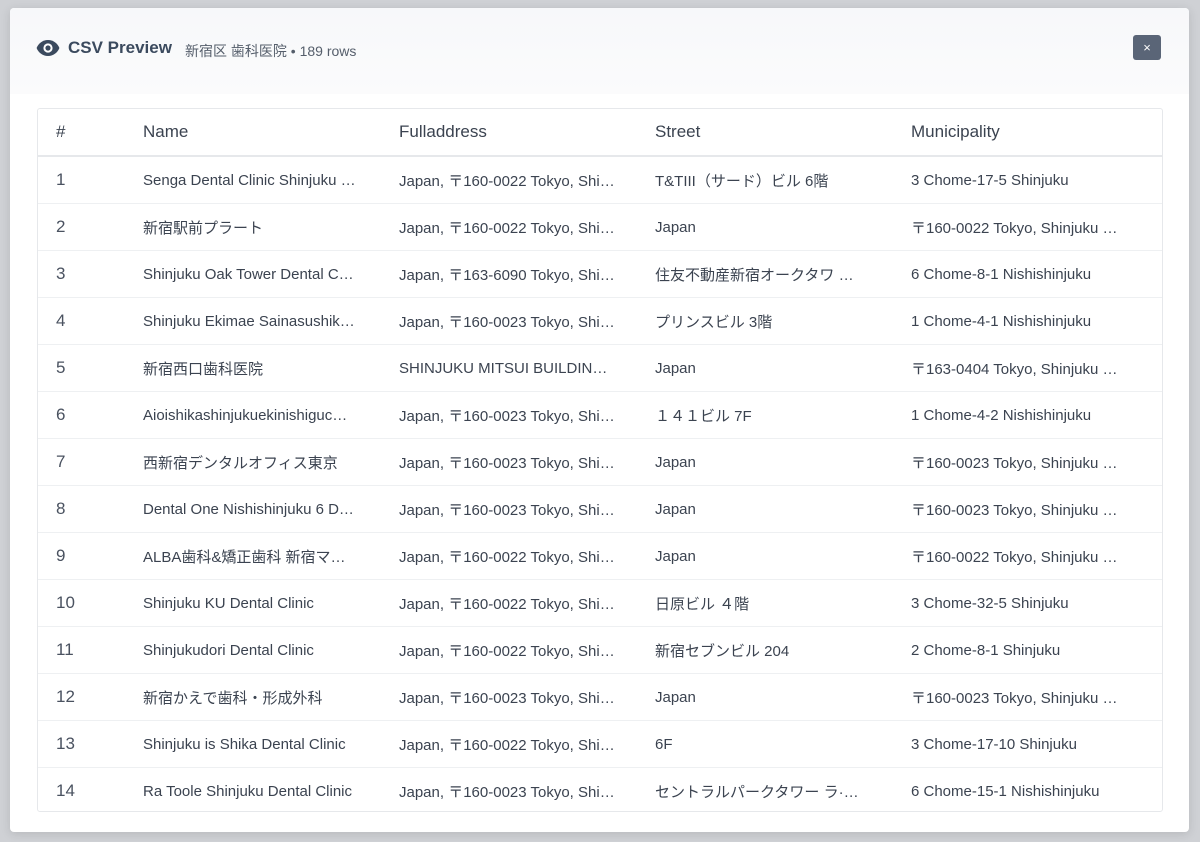 This screenshot has width=1200, height=842. What do you see at coordinates (722, 651) in the screenshot?
I see `cell-text: 新宿セブンビル 204` at bounding box center [722, 651].